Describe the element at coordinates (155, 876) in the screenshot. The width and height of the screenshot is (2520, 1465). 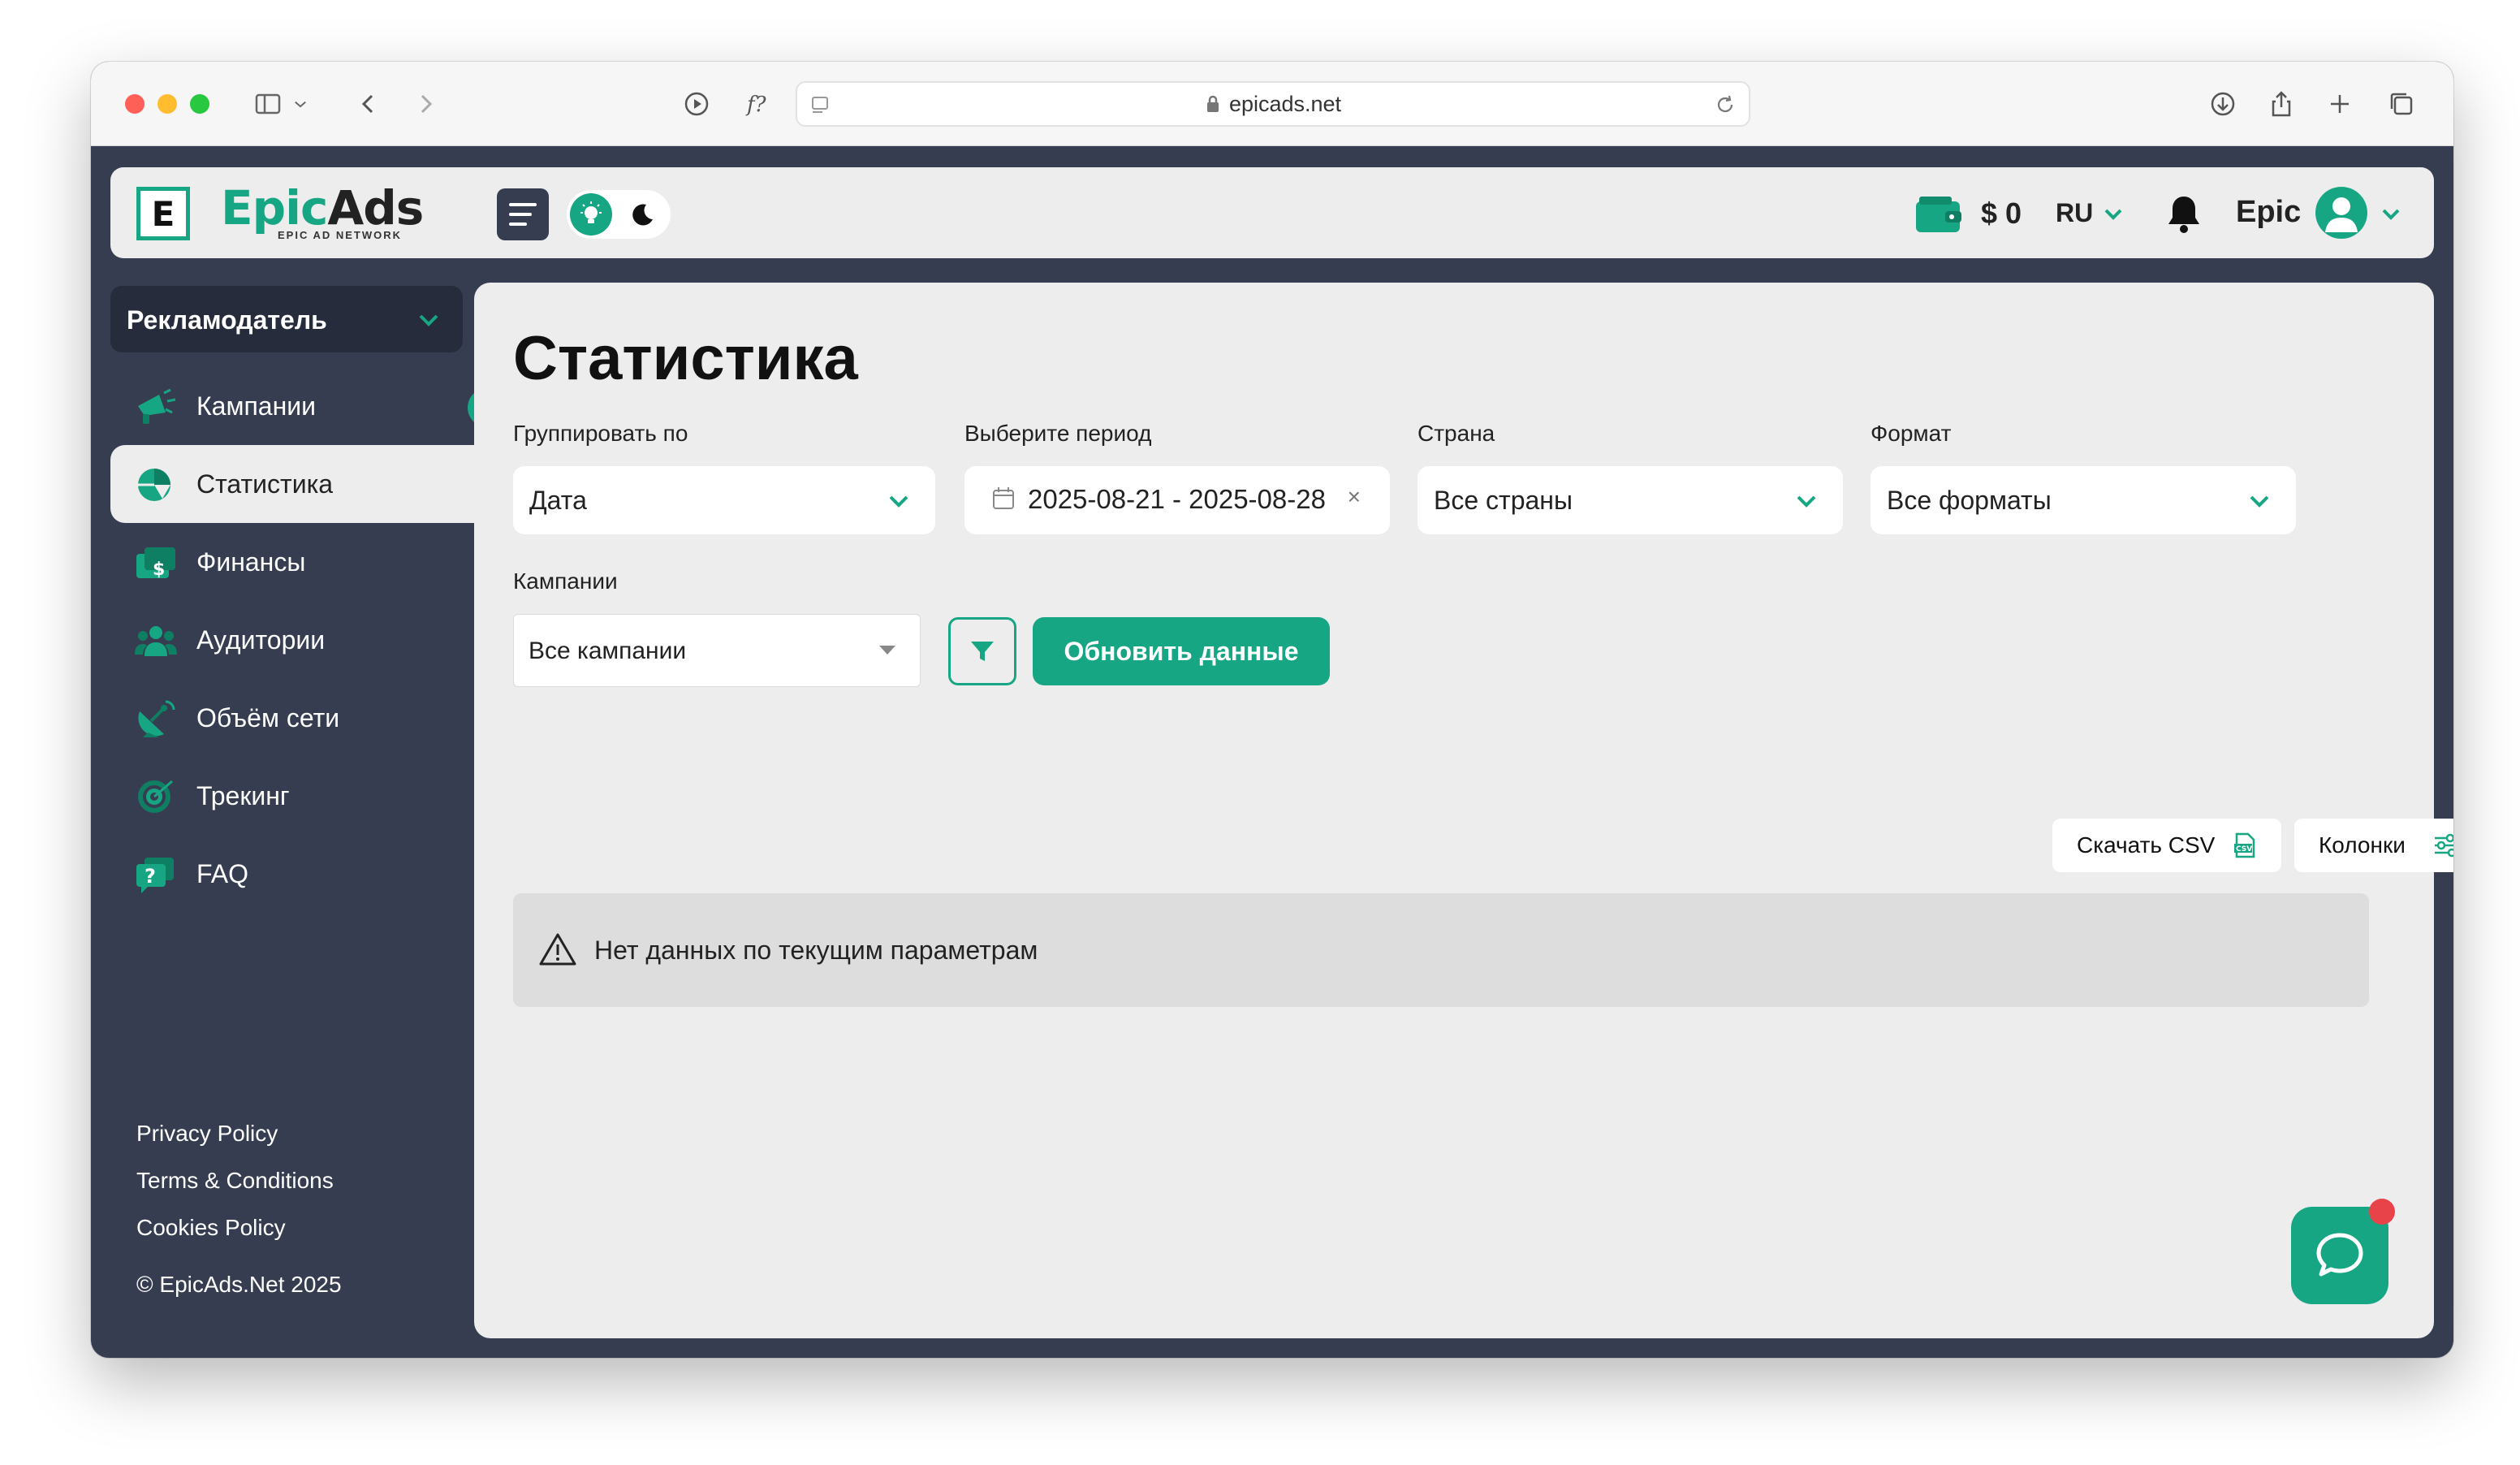
I see `faq-icon: ?` at that location.